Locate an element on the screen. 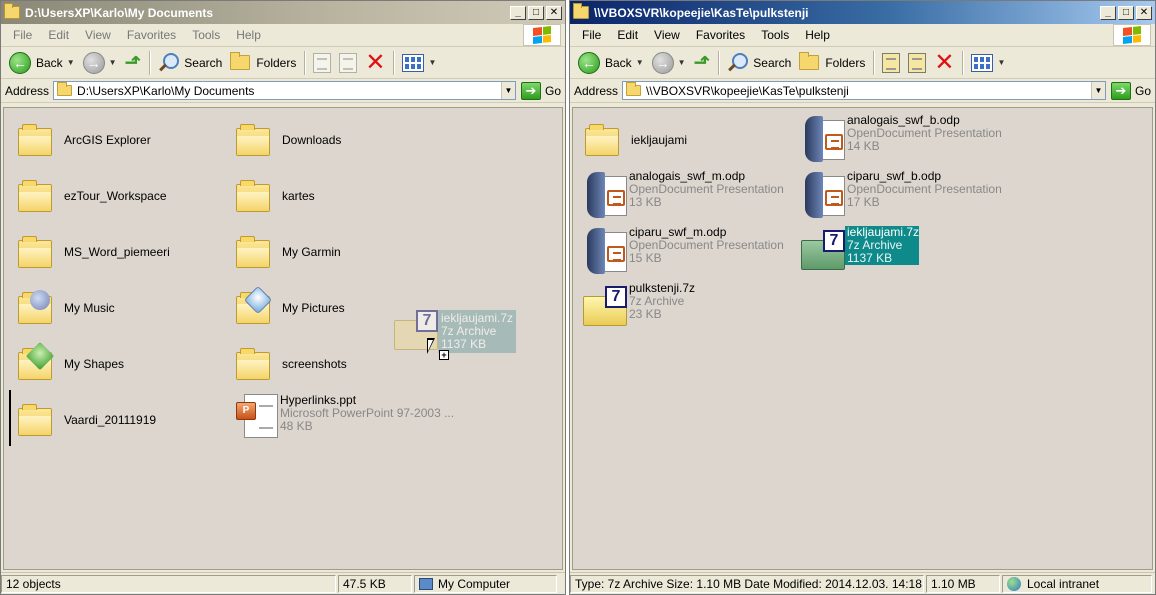 The width and height of the screenshot is (1156, 595). search-label: Search is located at coordinates (772, 62).